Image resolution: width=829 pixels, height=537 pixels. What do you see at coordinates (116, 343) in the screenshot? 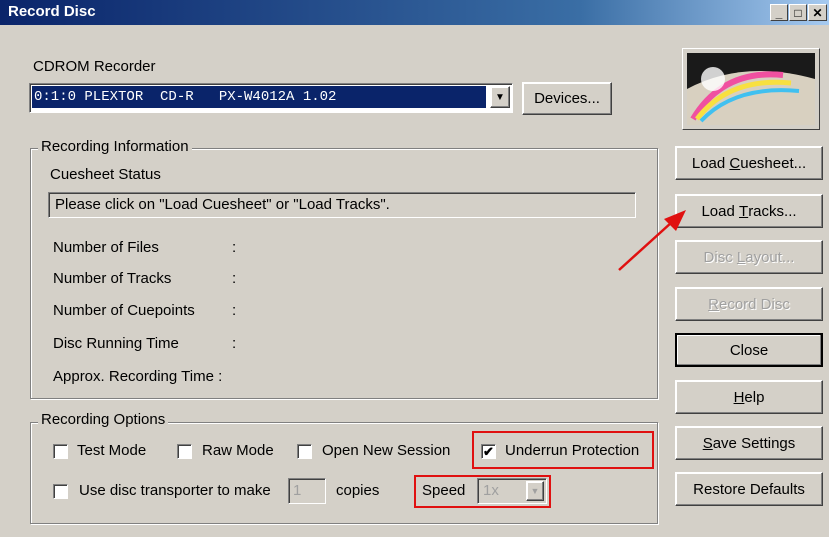
I see `field-label-running-time: Disc Running Time` at bounding box center [116, 343].